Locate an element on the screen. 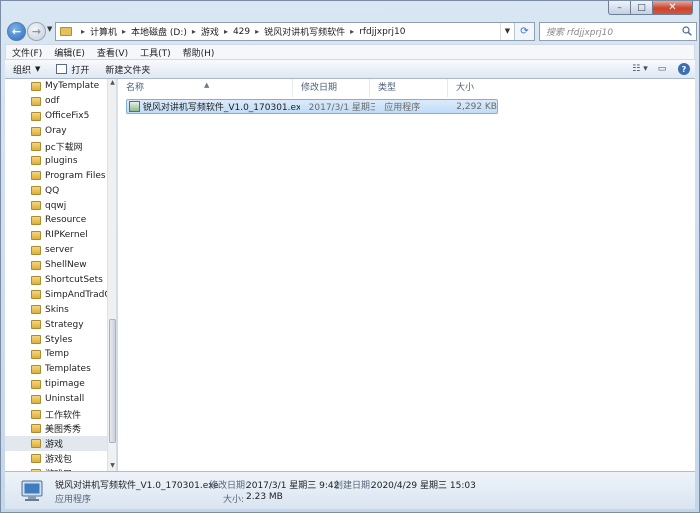 This screenshot has height=513, width=700. tree-item-label: Resource is located at coordinates (66, 220).